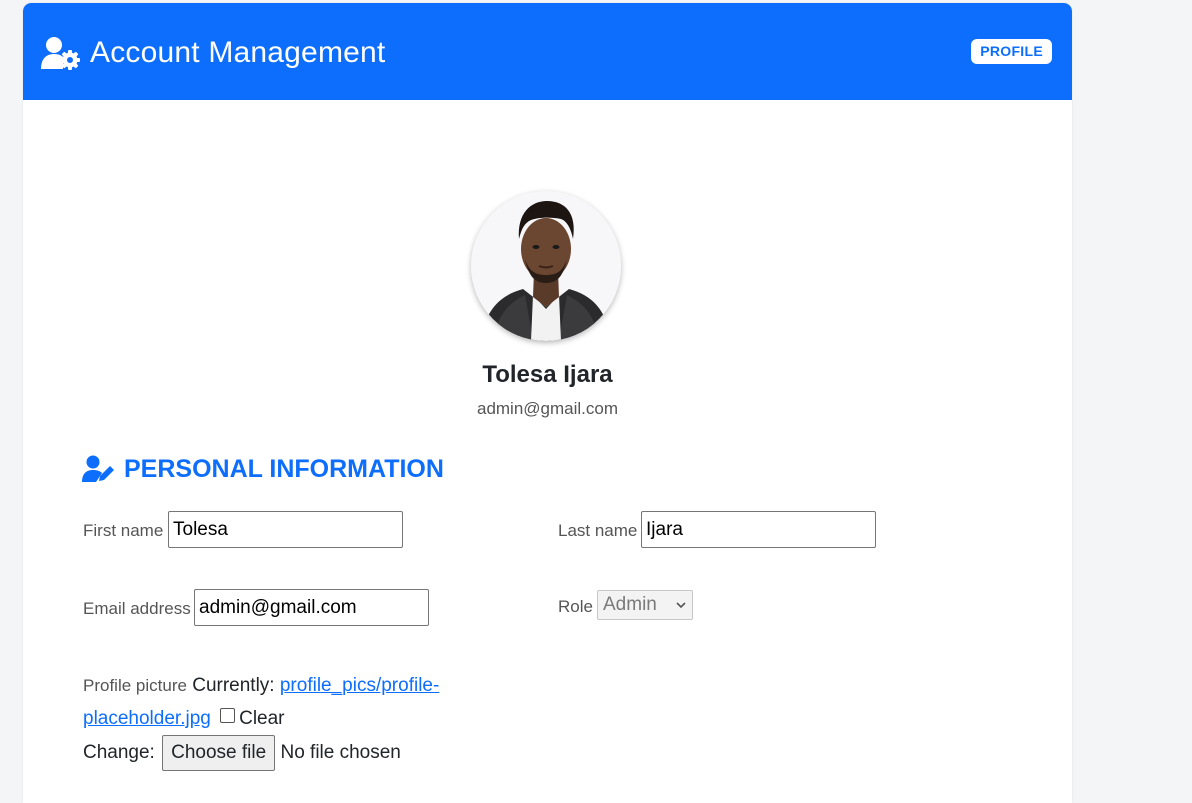 The width and height of the screenshot is (1192, 803). What do you see at coordinates (98, 468) in the screenshot?
I see `user-pen-icon` at bounding box center [98, 468].